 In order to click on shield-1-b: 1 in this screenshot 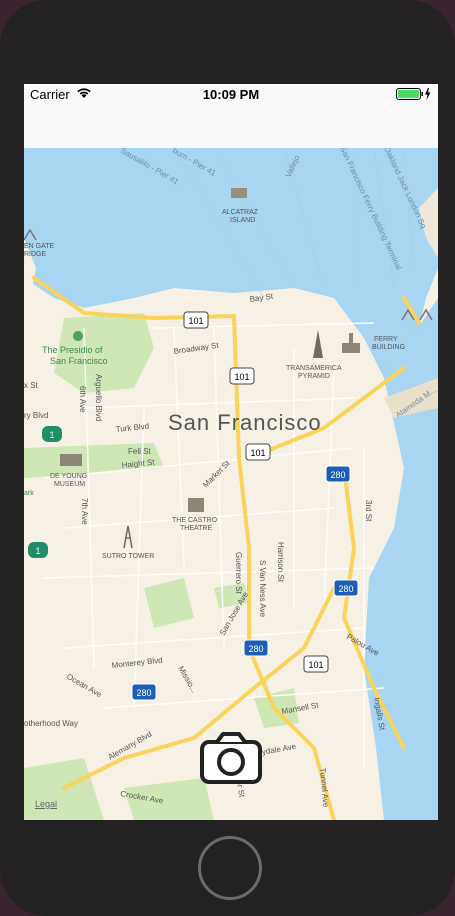, I will do `click(37, 551)`.